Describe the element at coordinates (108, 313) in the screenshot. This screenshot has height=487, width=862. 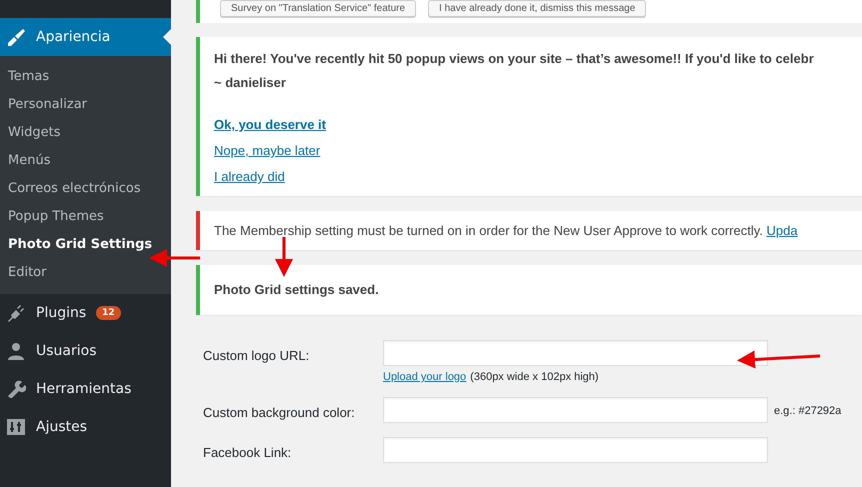
I see `count-badge: 12` at that location.